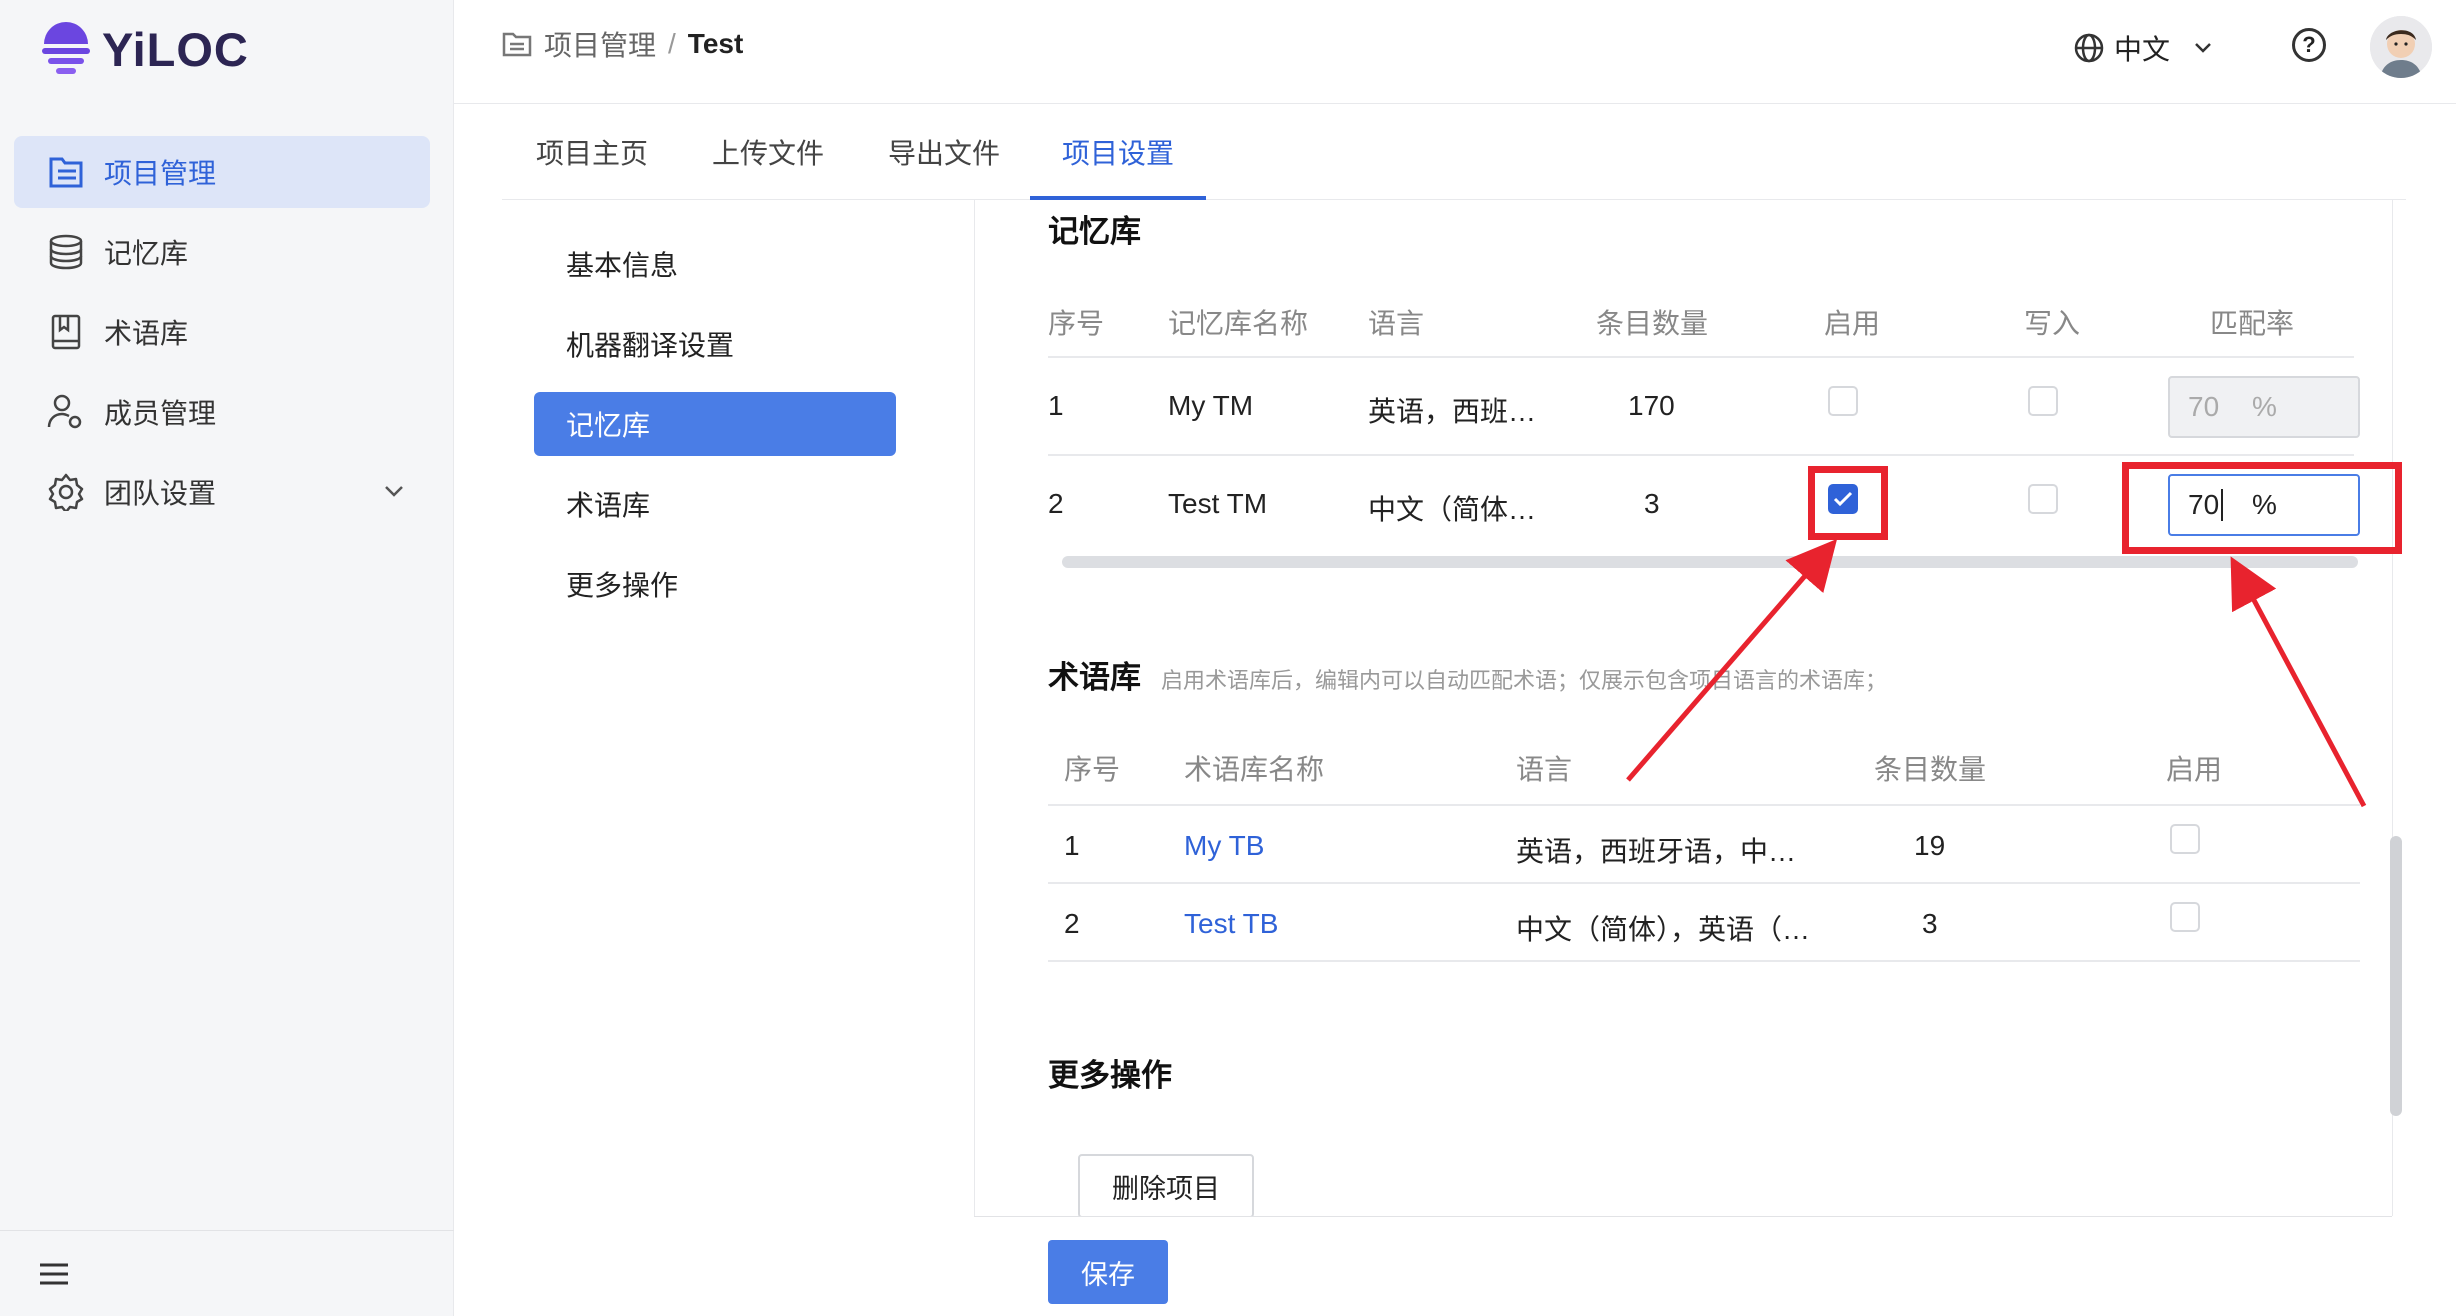 The width and height of the screenshot is (2456, 1316). What do you see at coordinates (715, 344) in the screenshot?
I see `settings-item-mt: 机器翻译设置` at bounding box center [715, 344].